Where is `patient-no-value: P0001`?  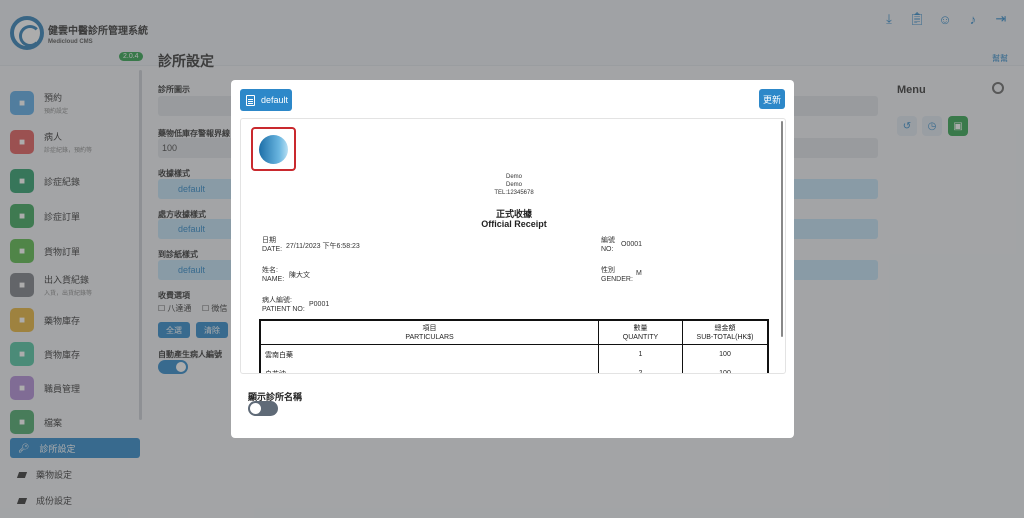 patient-no-value: P0001 is located at coordinates (319, 304).